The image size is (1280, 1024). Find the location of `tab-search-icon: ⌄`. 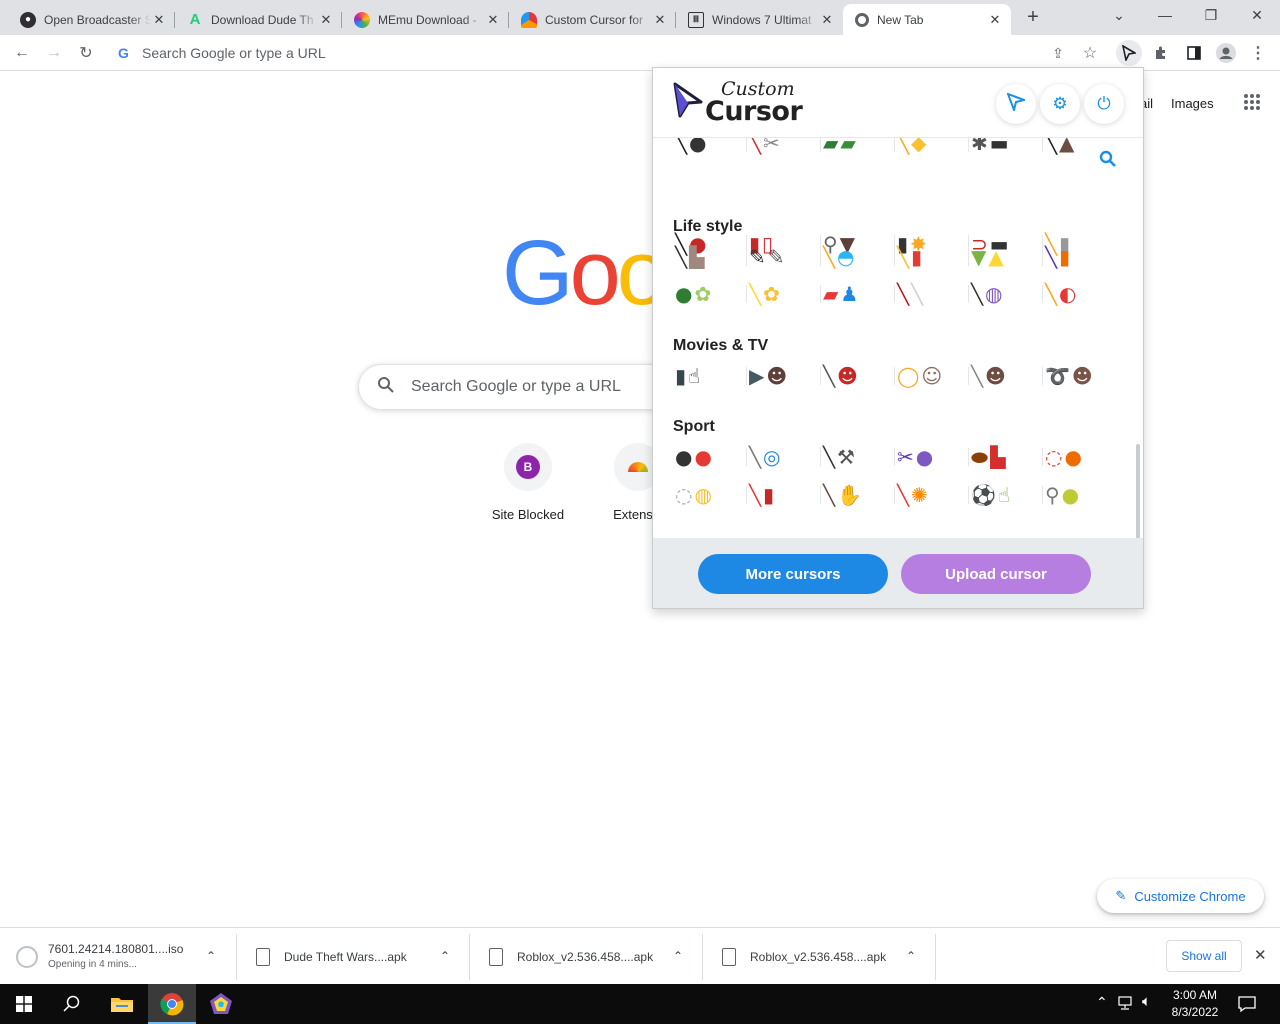

tab-search-icon: ⌄ is located at coordinates (1119, 16).